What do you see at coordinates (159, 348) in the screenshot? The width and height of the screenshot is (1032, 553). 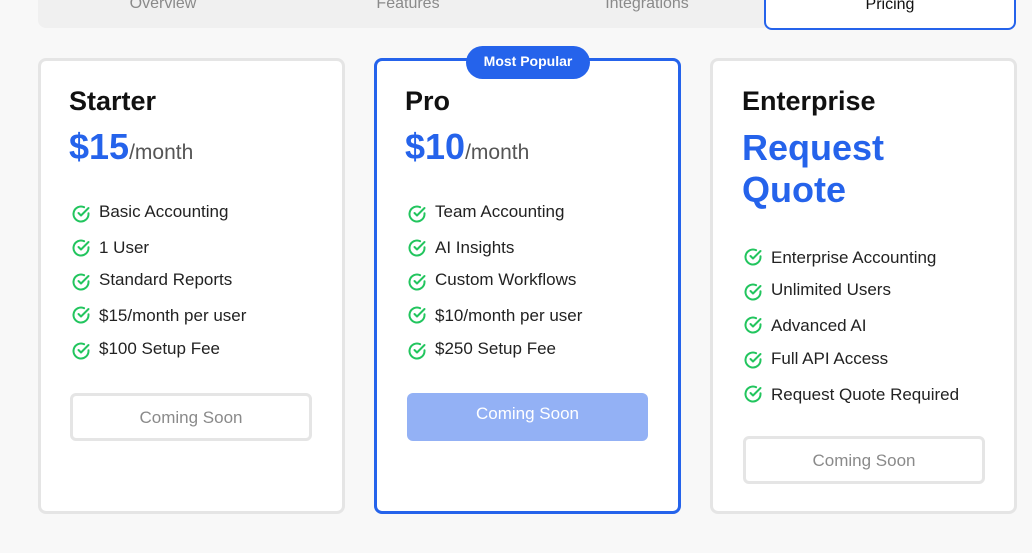 I see `feature-item: $100 Setup Fee` at bounding box center [159, 348].